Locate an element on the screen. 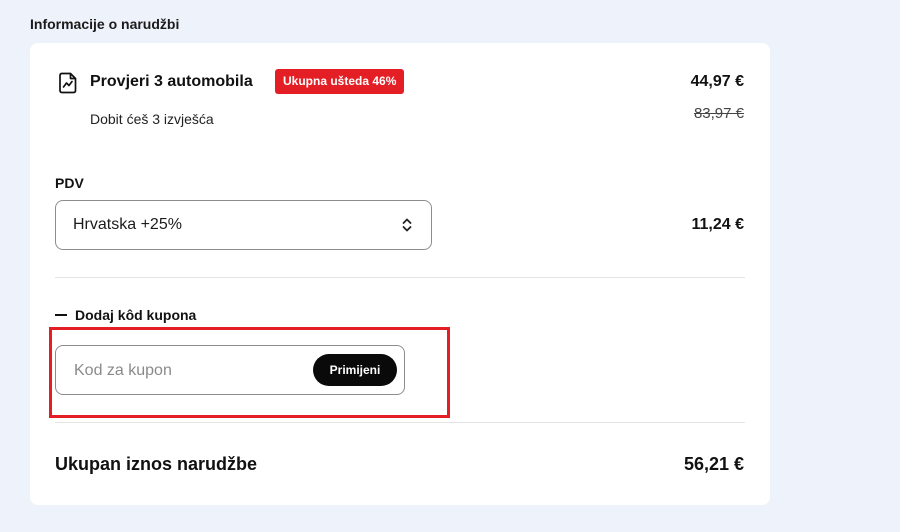  report-document-icon is located at coordinates (68, 83).